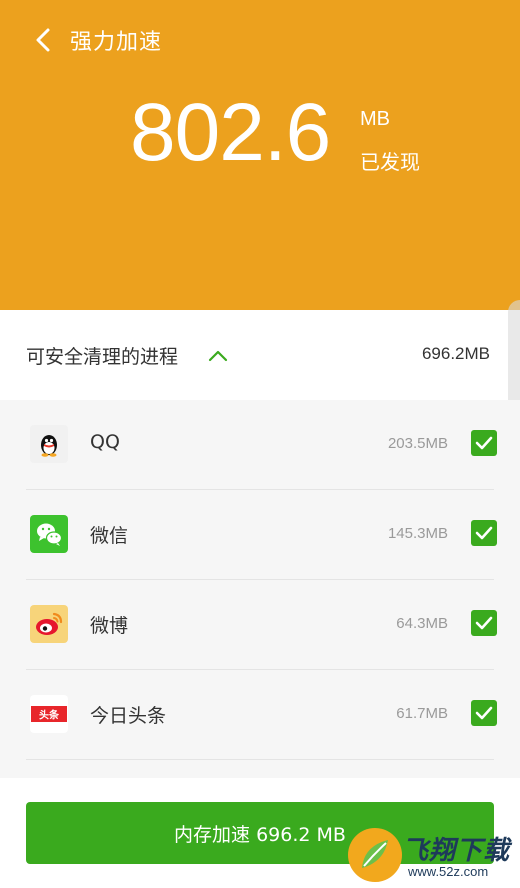 The image size is (520, 888). Describe the element at coordinates (49, 624) in the screenshot. I see `weibo-icon` at that location.